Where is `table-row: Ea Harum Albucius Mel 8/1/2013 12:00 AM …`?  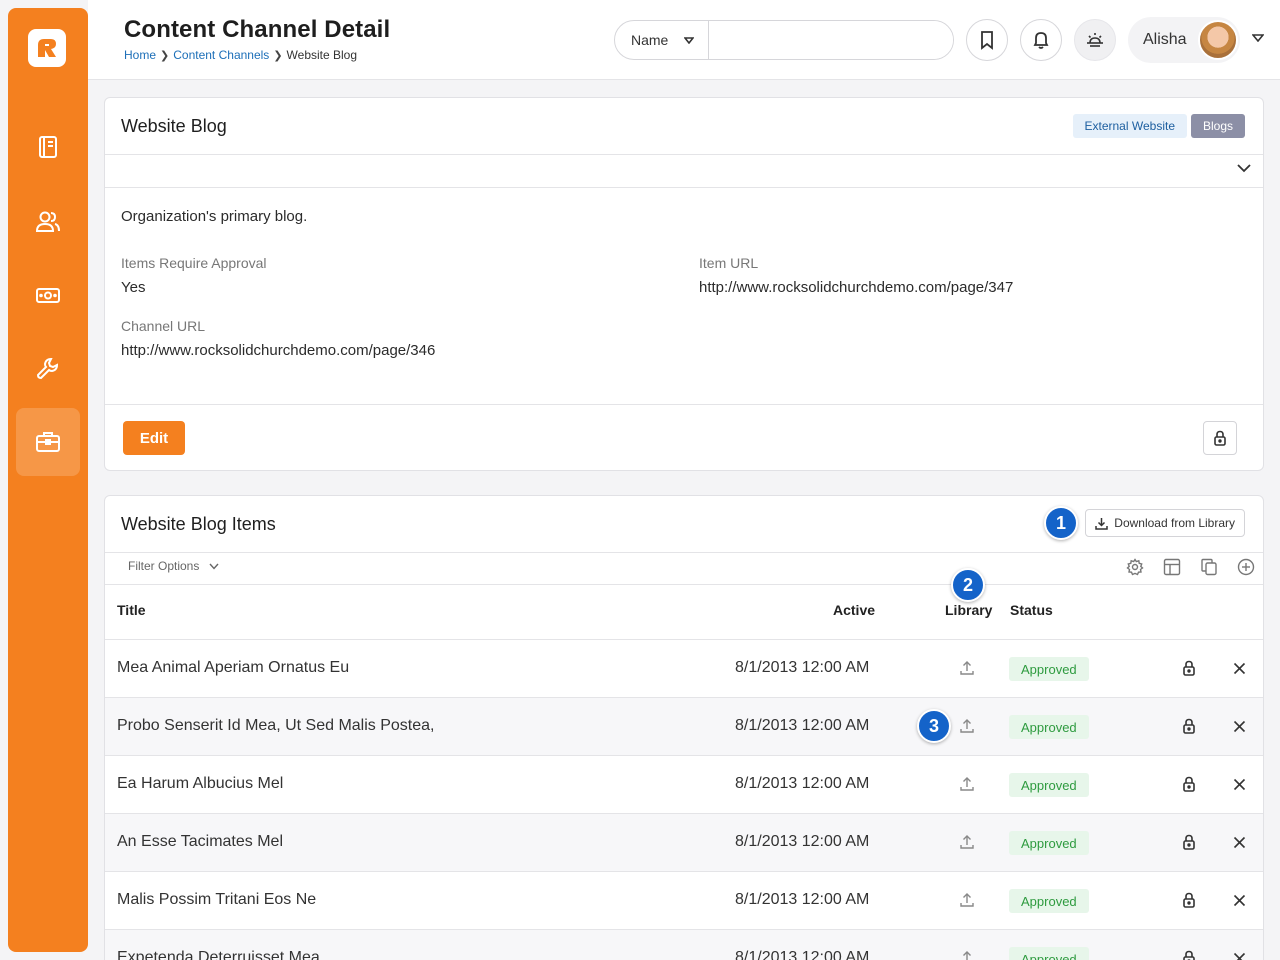 table-row: Ea Harum Albucius Mel 8/1/2013 12:00 AM … is located at coordinates (684, 784).